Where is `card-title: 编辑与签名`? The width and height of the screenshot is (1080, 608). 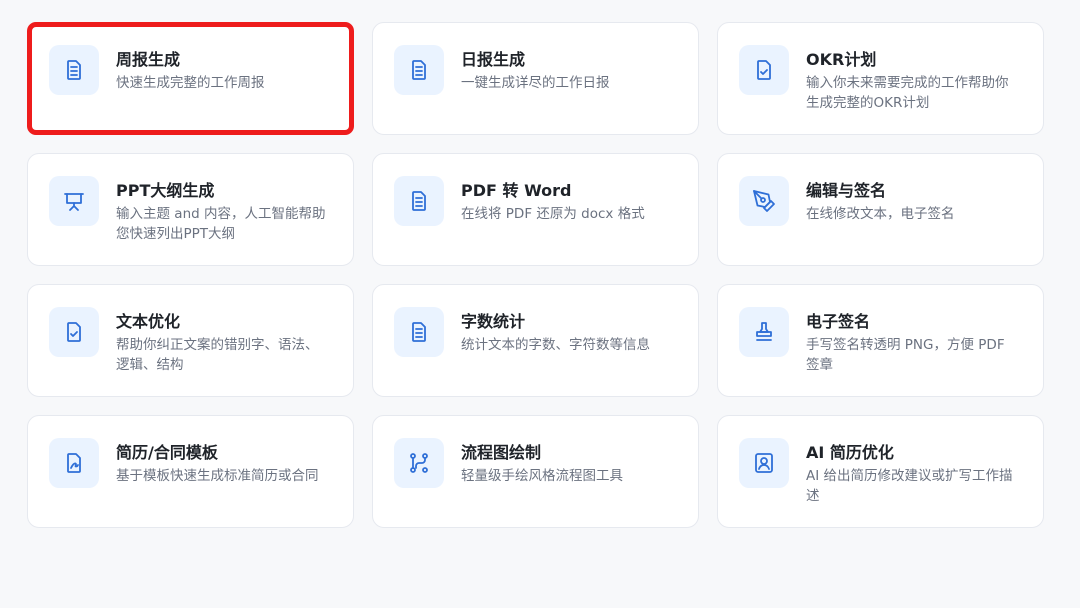 card-title: 编辑与签名 is located at coordinates (846, 190).